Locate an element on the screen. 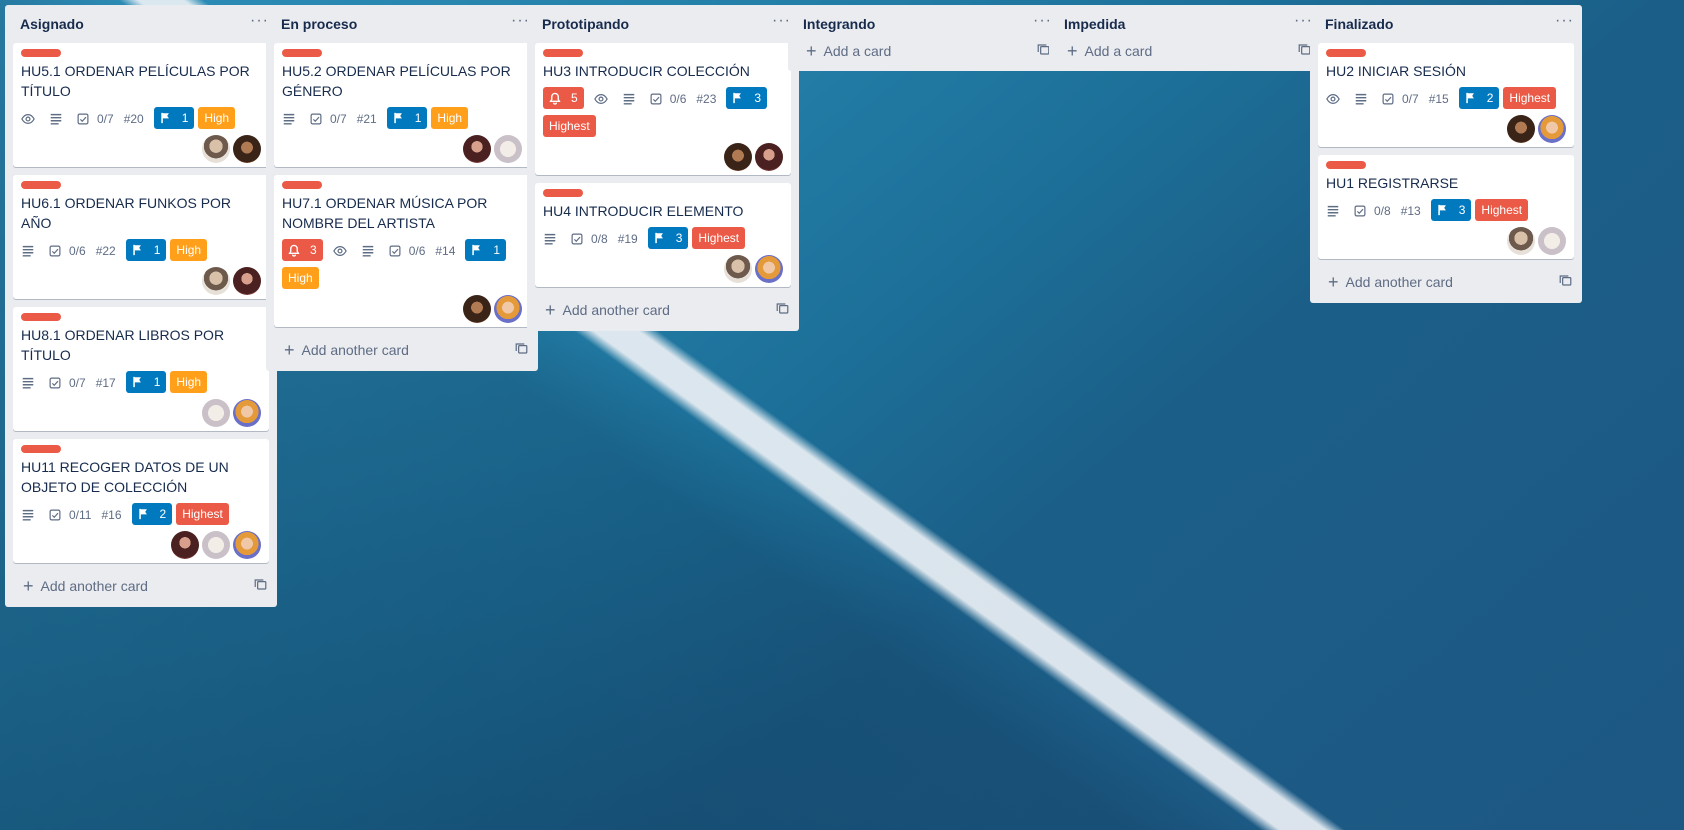 The height and width of the screenshot is (830, 1684). list-3: Integrando ··· + Add a card is located at coordinates (924, 38).